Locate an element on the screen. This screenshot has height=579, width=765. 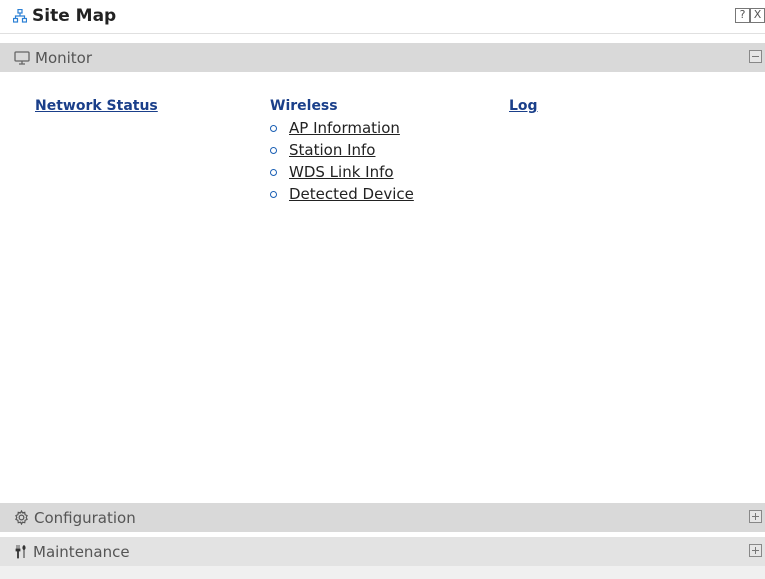
section-header-maintenance: Maintenance is located at coordinates (382, 551).